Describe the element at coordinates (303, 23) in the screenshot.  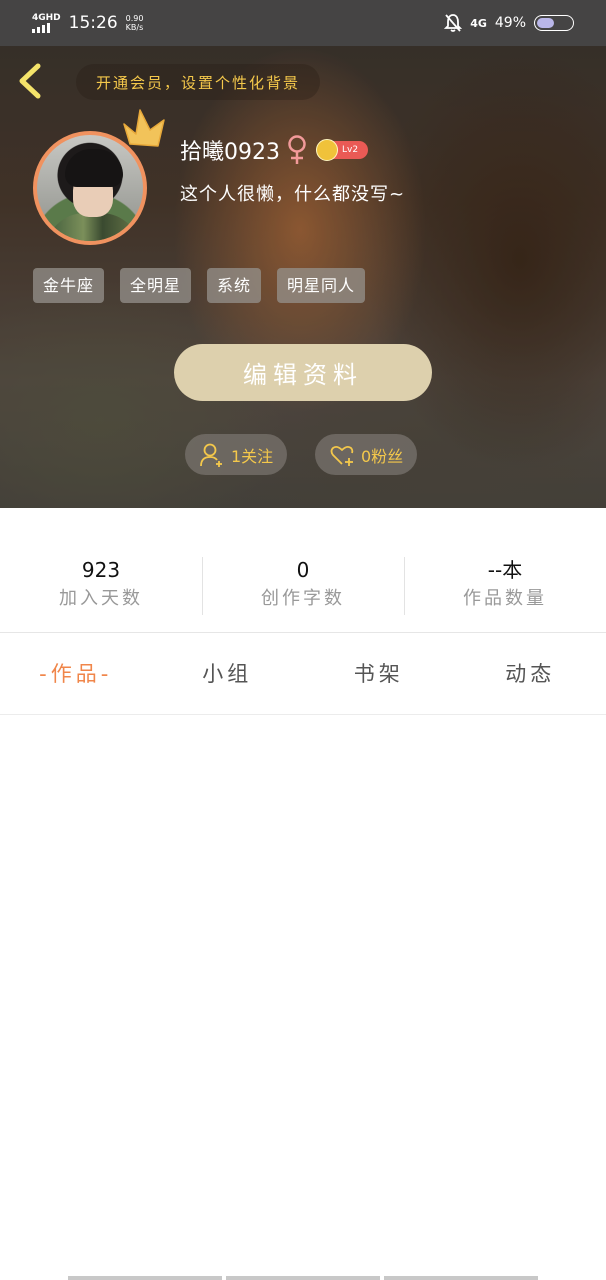
I see `status-bar: 4GHD 15:26 0.90 KB/s 4G 49%` at that location.